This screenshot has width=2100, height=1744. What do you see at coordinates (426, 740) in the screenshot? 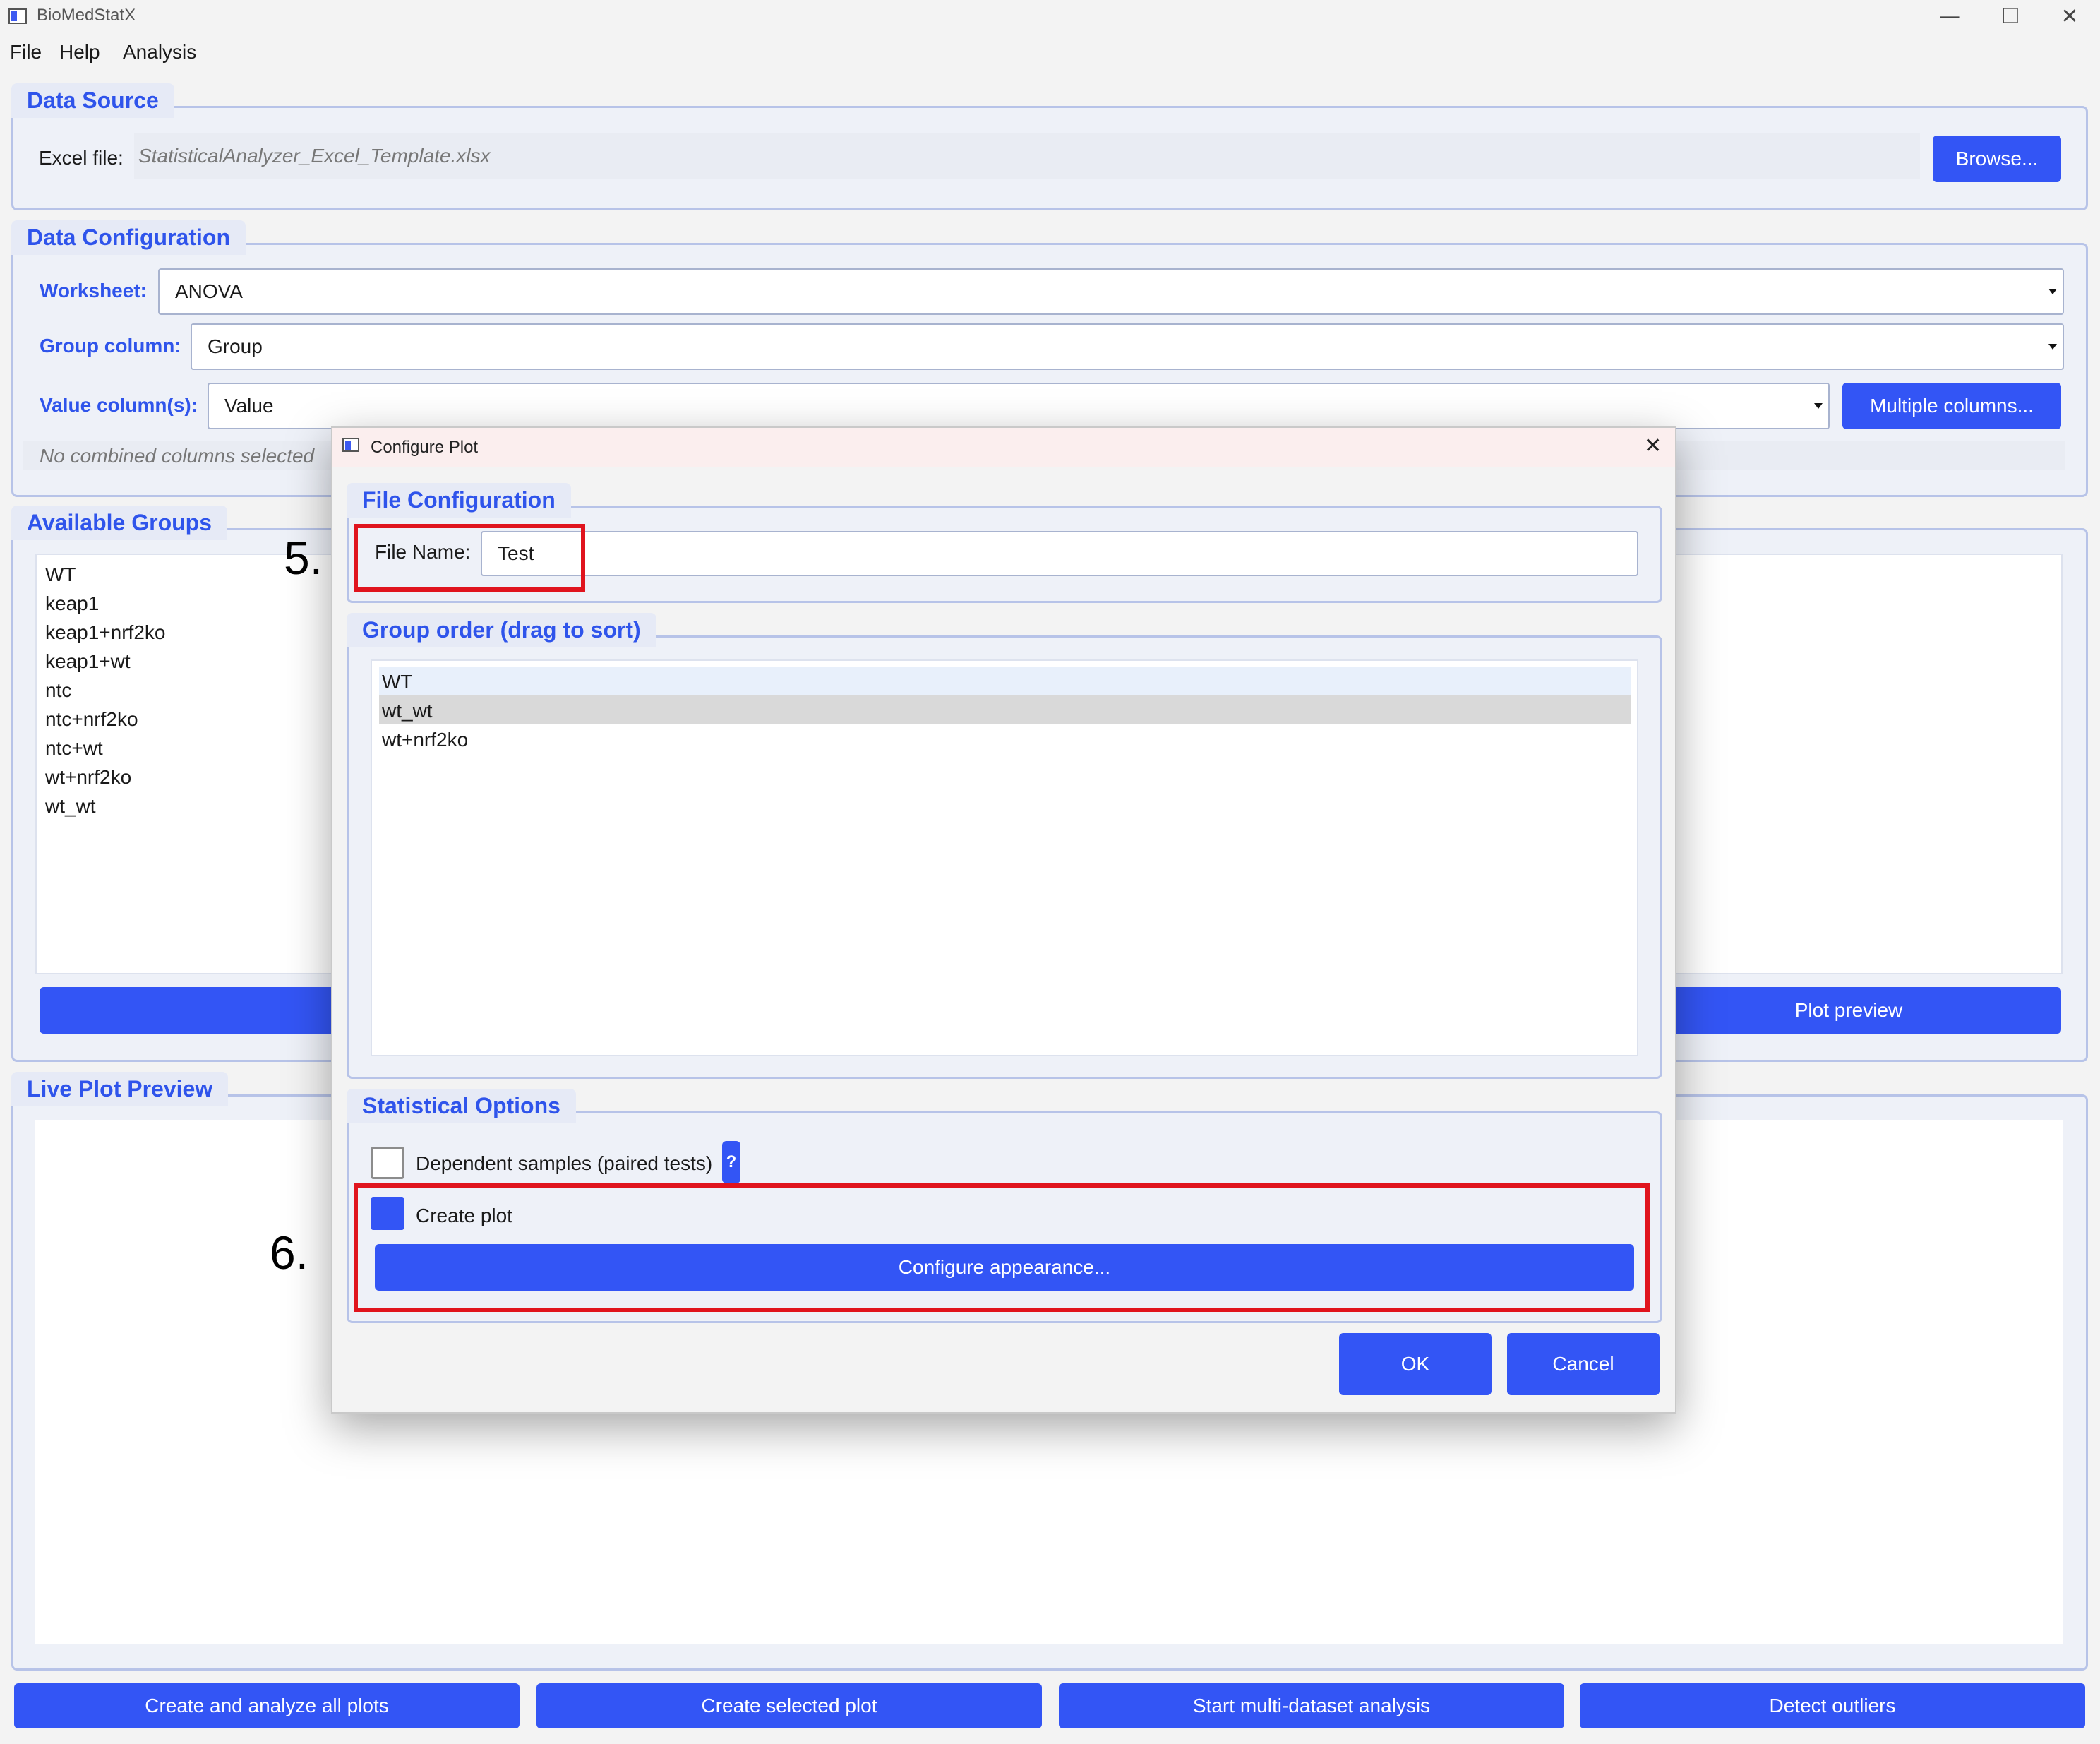
I see `list-item-label: wt+nrf2ko` at bounding box center [426, 740].